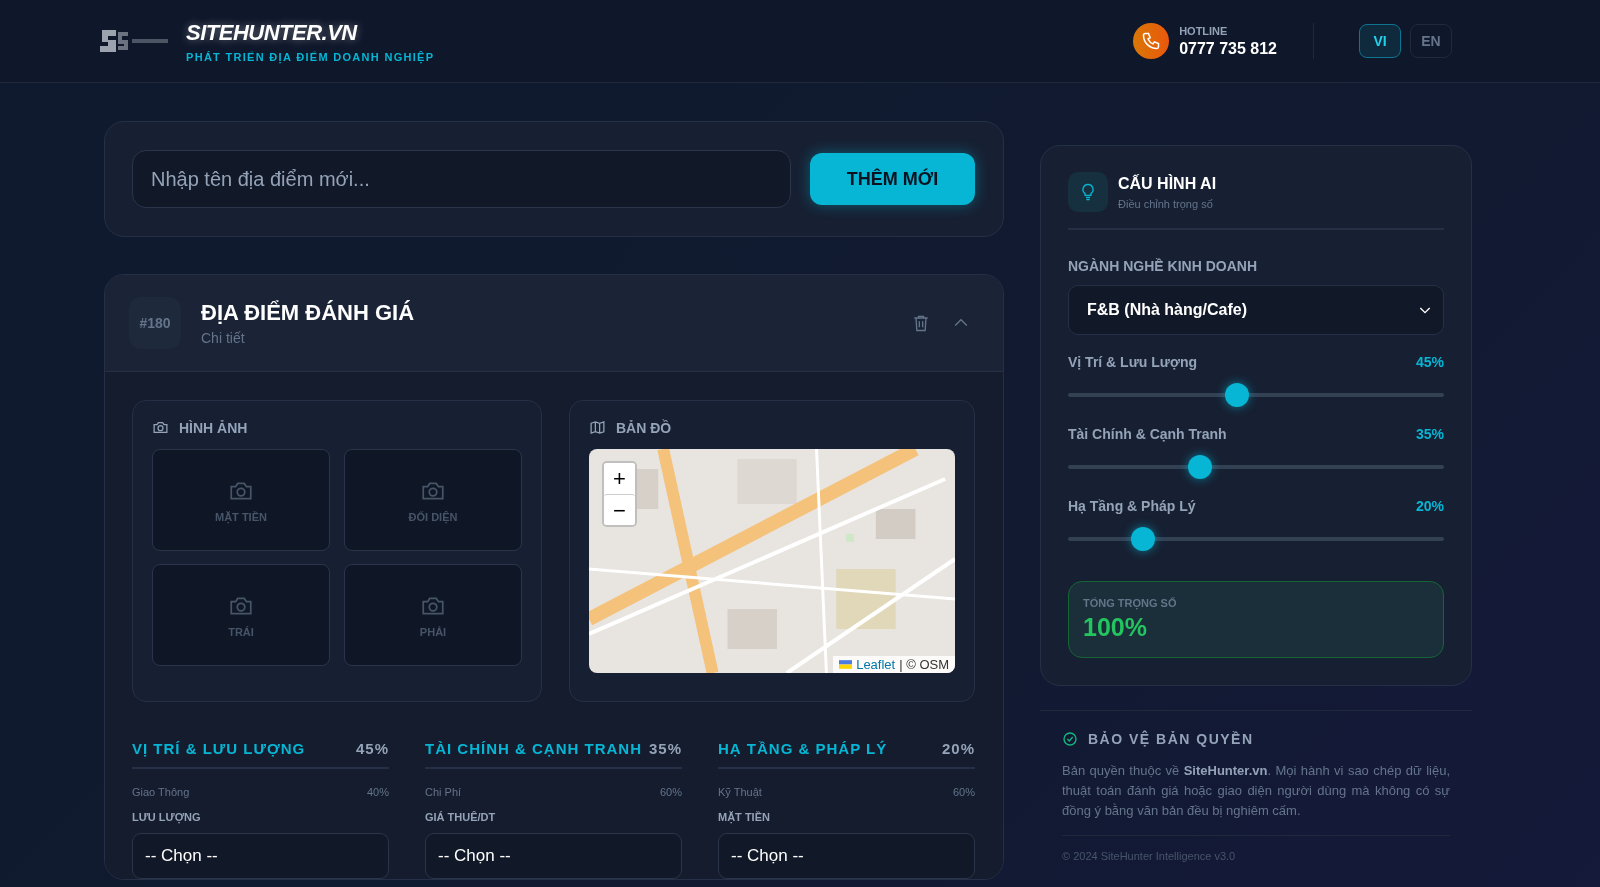 Image resolution: width=1600 pixels, height=887 pixels. What do you see at coordinates (1147, 434) in the screenshot?
I see `weight-label: Tài Chính & Cạnh Tranh` at bounding box center [1147, 434].